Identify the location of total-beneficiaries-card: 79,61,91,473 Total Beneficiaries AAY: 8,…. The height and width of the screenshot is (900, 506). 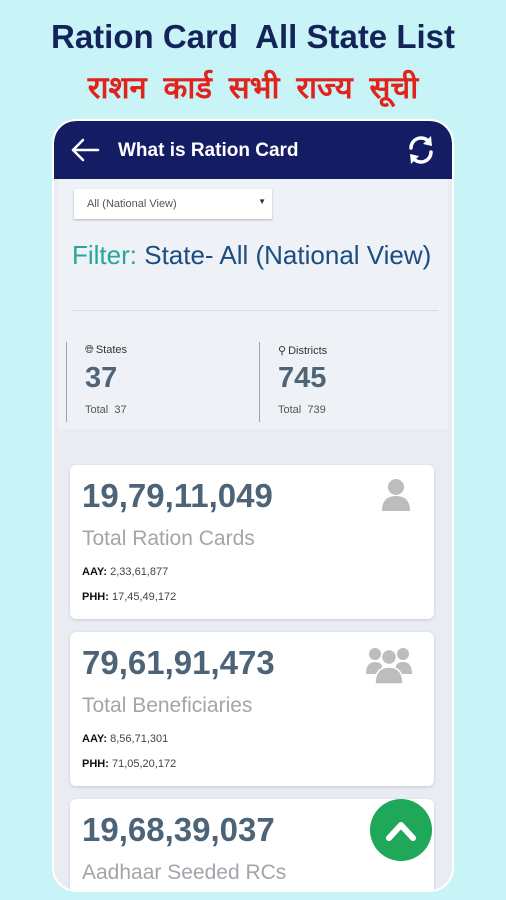
(252, 709).